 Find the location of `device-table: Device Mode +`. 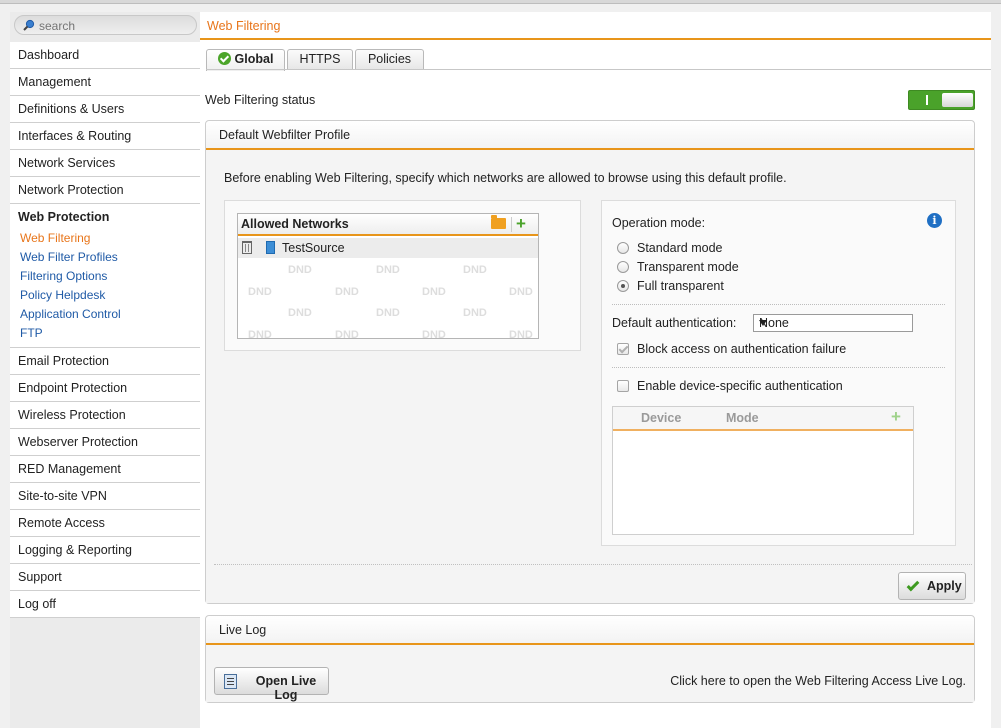

device-table: Device Mode + is located at coordinates (763, 470).